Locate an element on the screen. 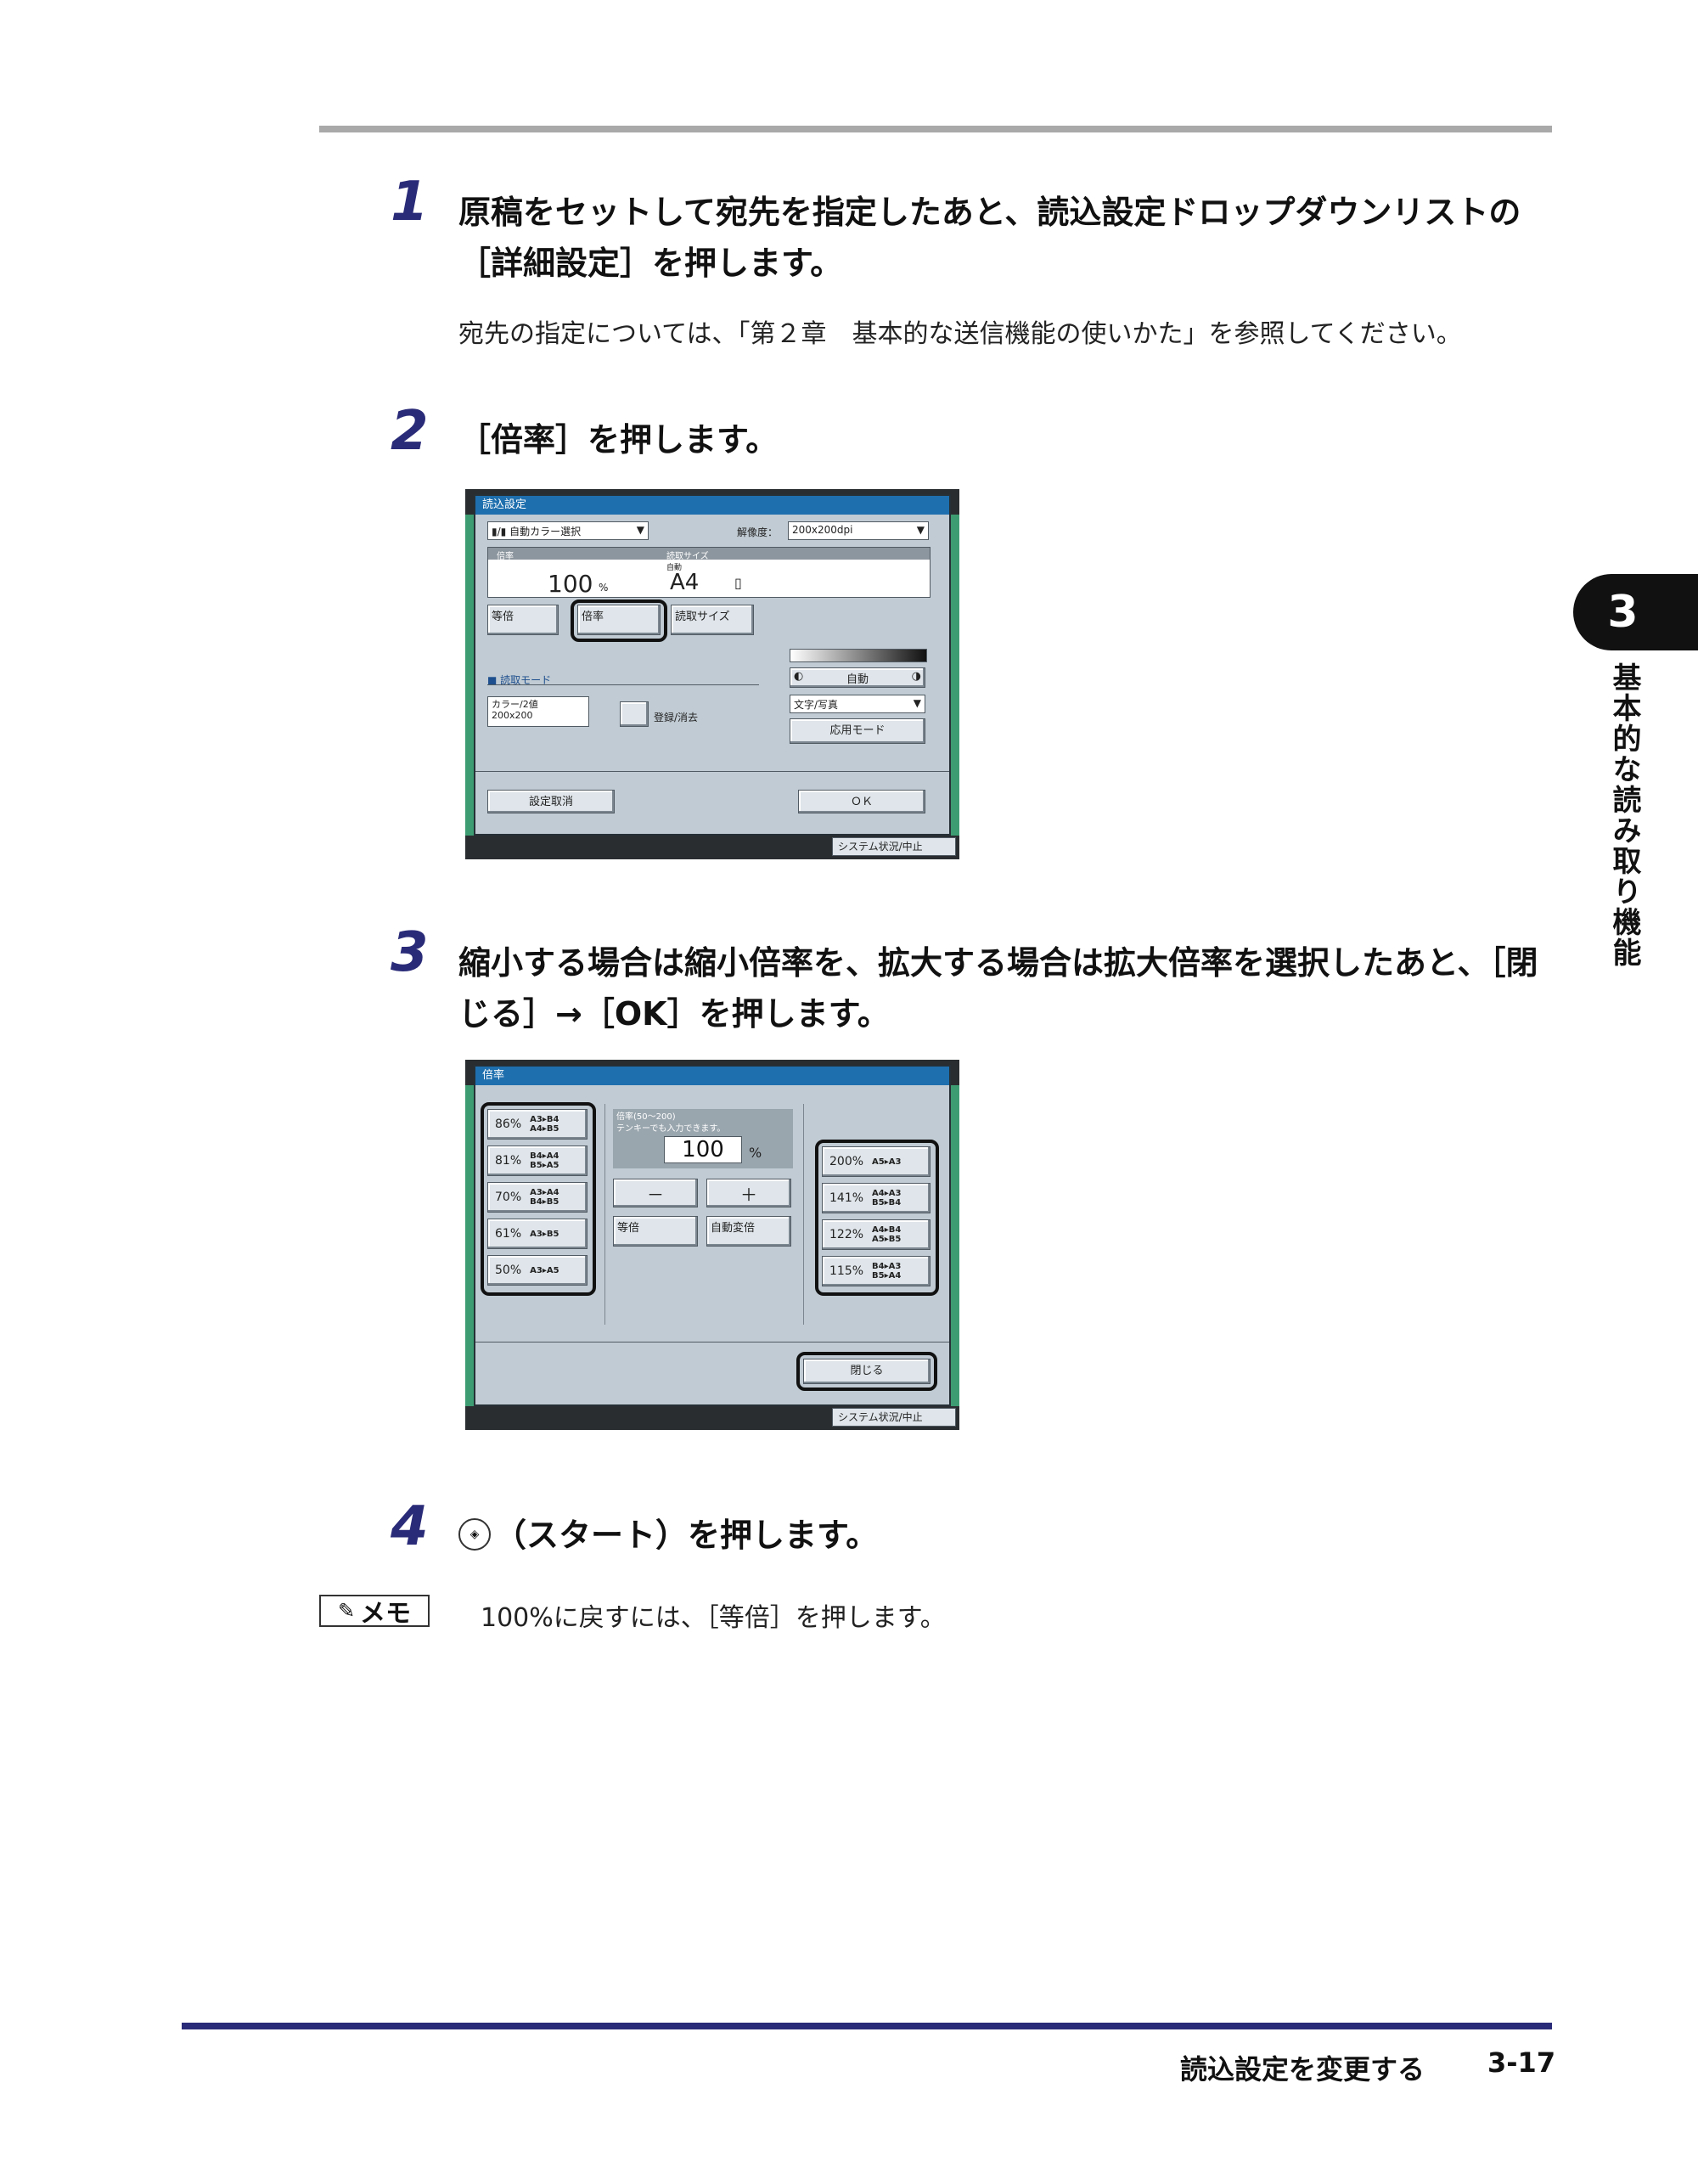  highlight-close is located at coordinates (866, 1371).